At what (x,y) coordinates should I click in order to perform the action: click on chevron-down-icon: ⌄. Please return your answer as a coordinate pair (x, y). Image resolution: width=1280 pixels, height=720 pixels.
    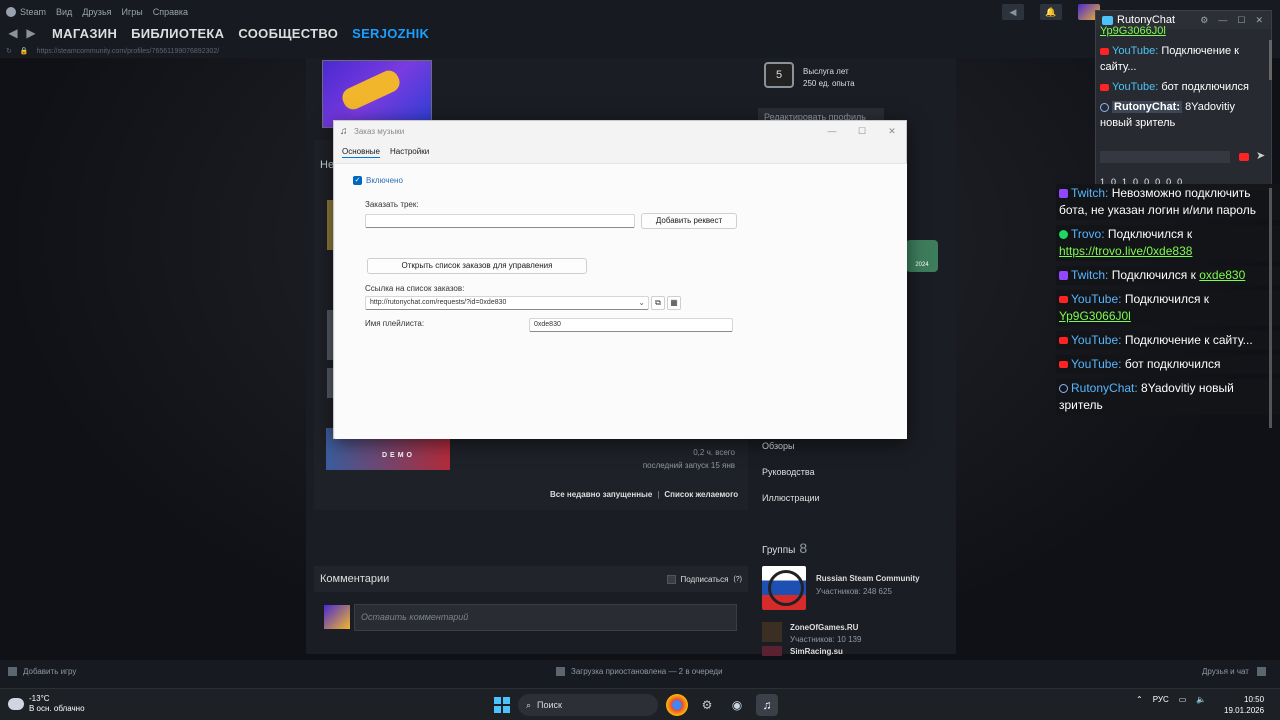
    Looking at the image, I should click on (641, 302).